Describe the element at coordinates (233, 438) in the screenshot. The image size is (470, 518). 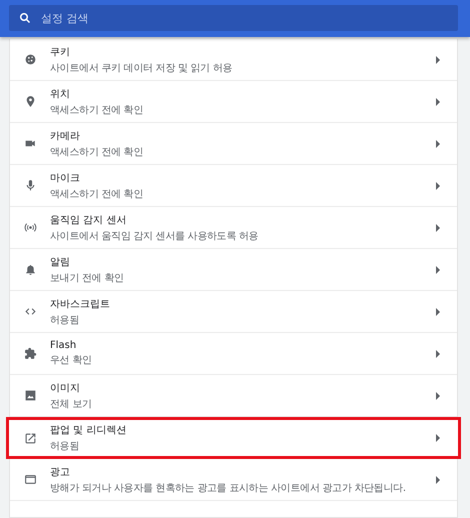
I see `highlighted-settings-row: 팝업 및 리디렉션 허용됨` at that location.